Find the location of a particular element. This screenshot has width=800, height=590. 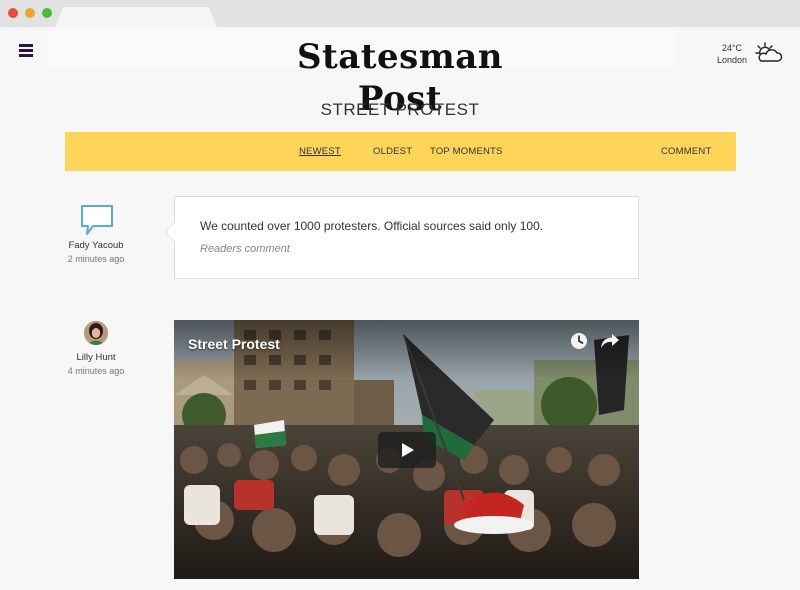

weather-widget: 24°C London is located at coordinates (732, 54).